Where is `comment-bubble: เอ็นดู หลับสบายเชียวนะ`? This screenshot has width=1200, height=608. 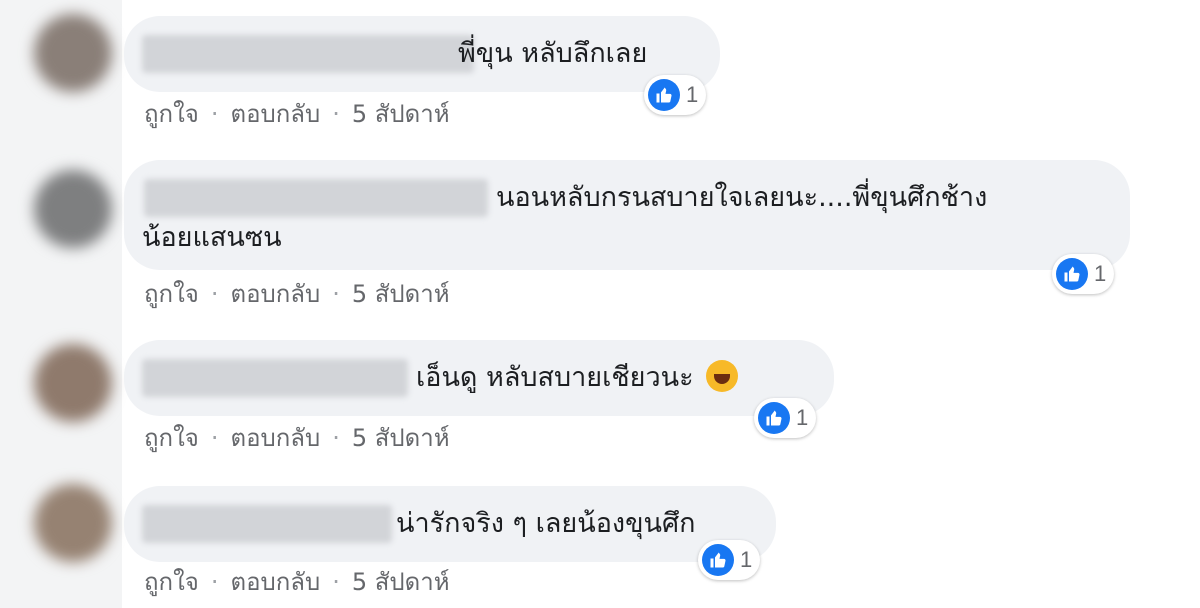
comment-bubble: เอ็นดู หลับสบายเชียวนะ is located at coordinates (479, 378).